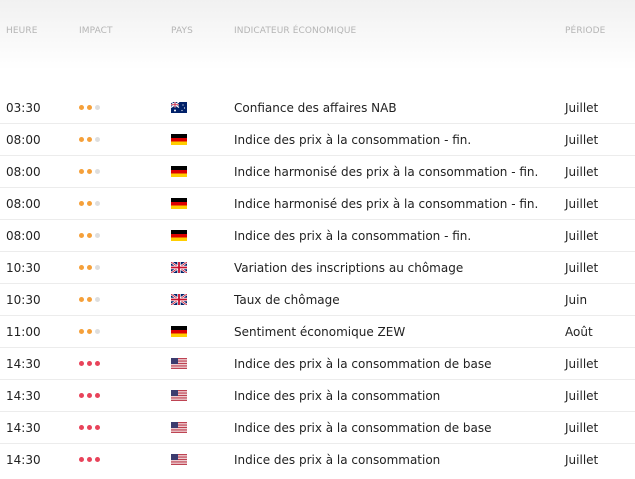  What do you see at coordinates (576, 300) in the screenshot?
I see `event-period: Juin` at bounding box center [576, 300].